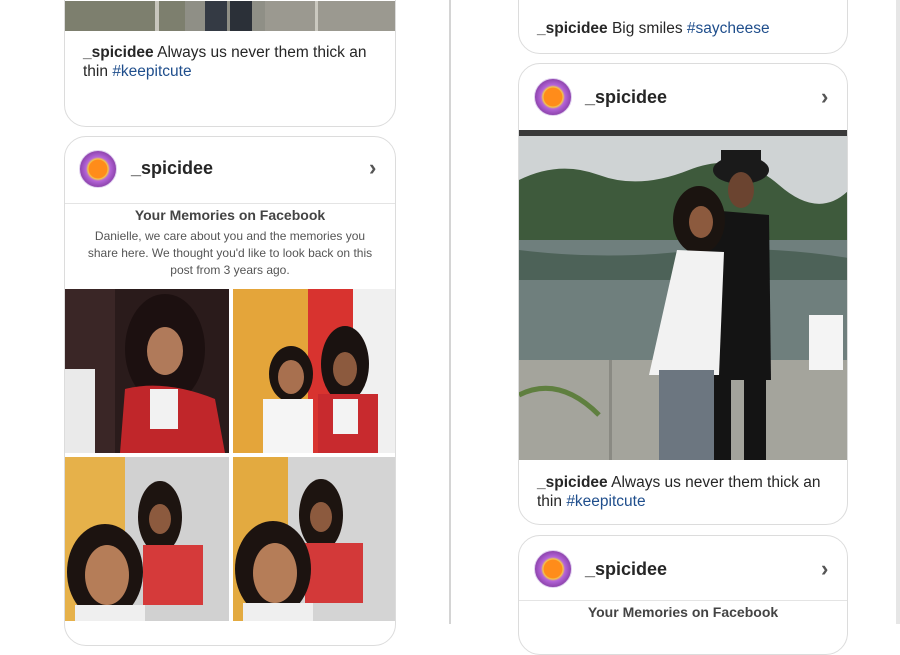 The image size is (900, 655). Describe the element at coordinates (647, 28) in the screenshot. I see `caption-text: Big smiles` at that location.